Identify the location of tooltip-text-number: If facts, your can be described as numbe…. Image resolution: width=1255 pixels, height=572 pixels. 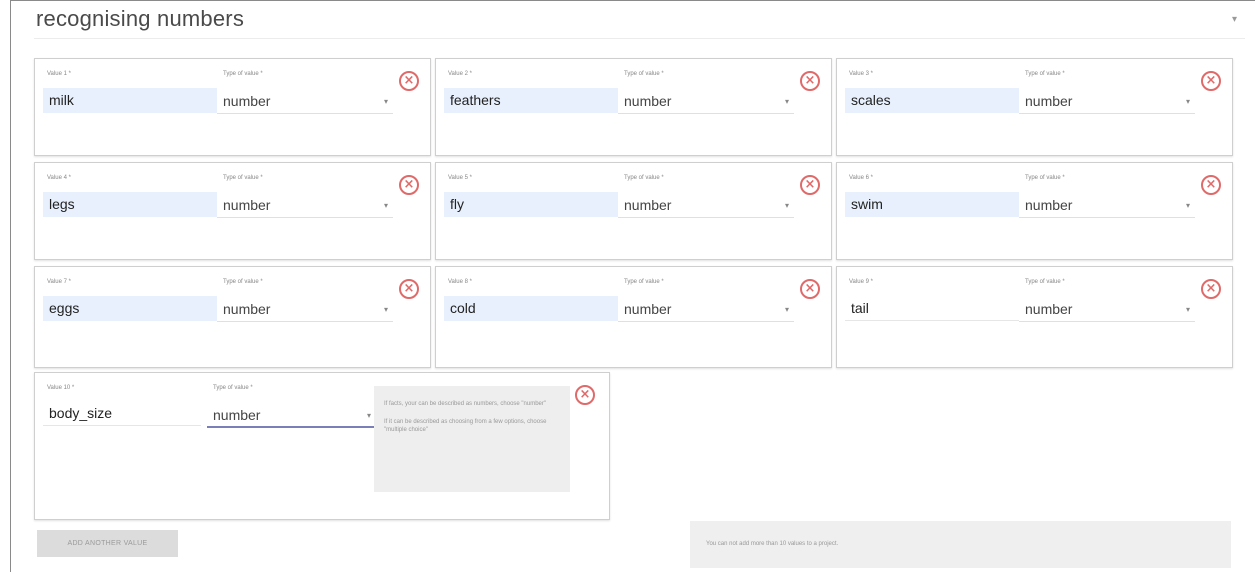
(465, 404).